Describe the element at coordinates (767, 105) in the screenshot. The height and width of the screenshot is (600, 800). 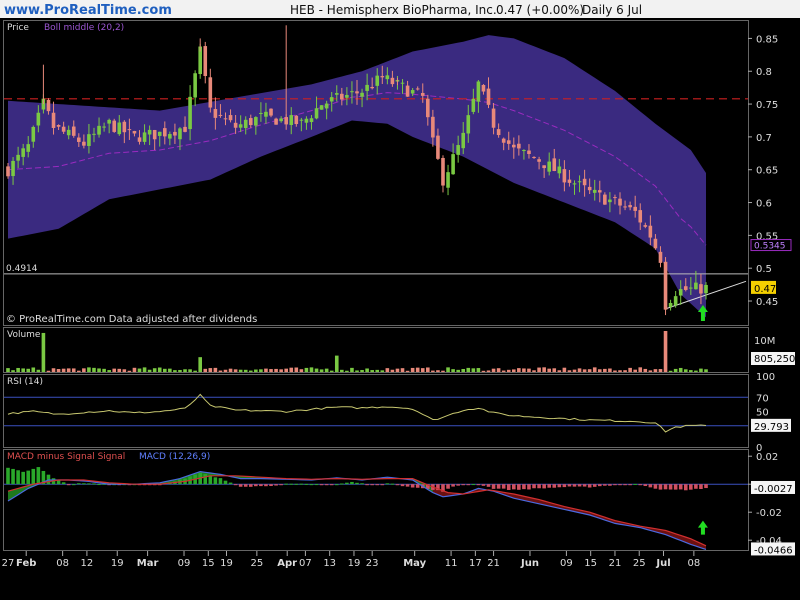
I see `price-tick-label: 0.75` at that location.